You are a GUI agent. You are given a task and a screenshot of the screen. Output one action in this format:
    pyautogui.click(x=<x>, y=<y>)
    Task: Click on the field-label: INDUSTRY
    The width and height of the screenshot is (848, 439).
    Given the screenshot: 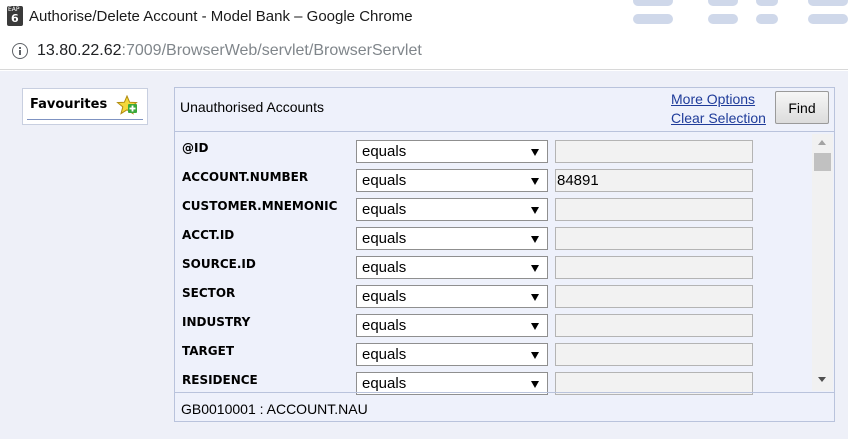 What is the action you would take?
    pyautogui.click(x=216, y=322)
    